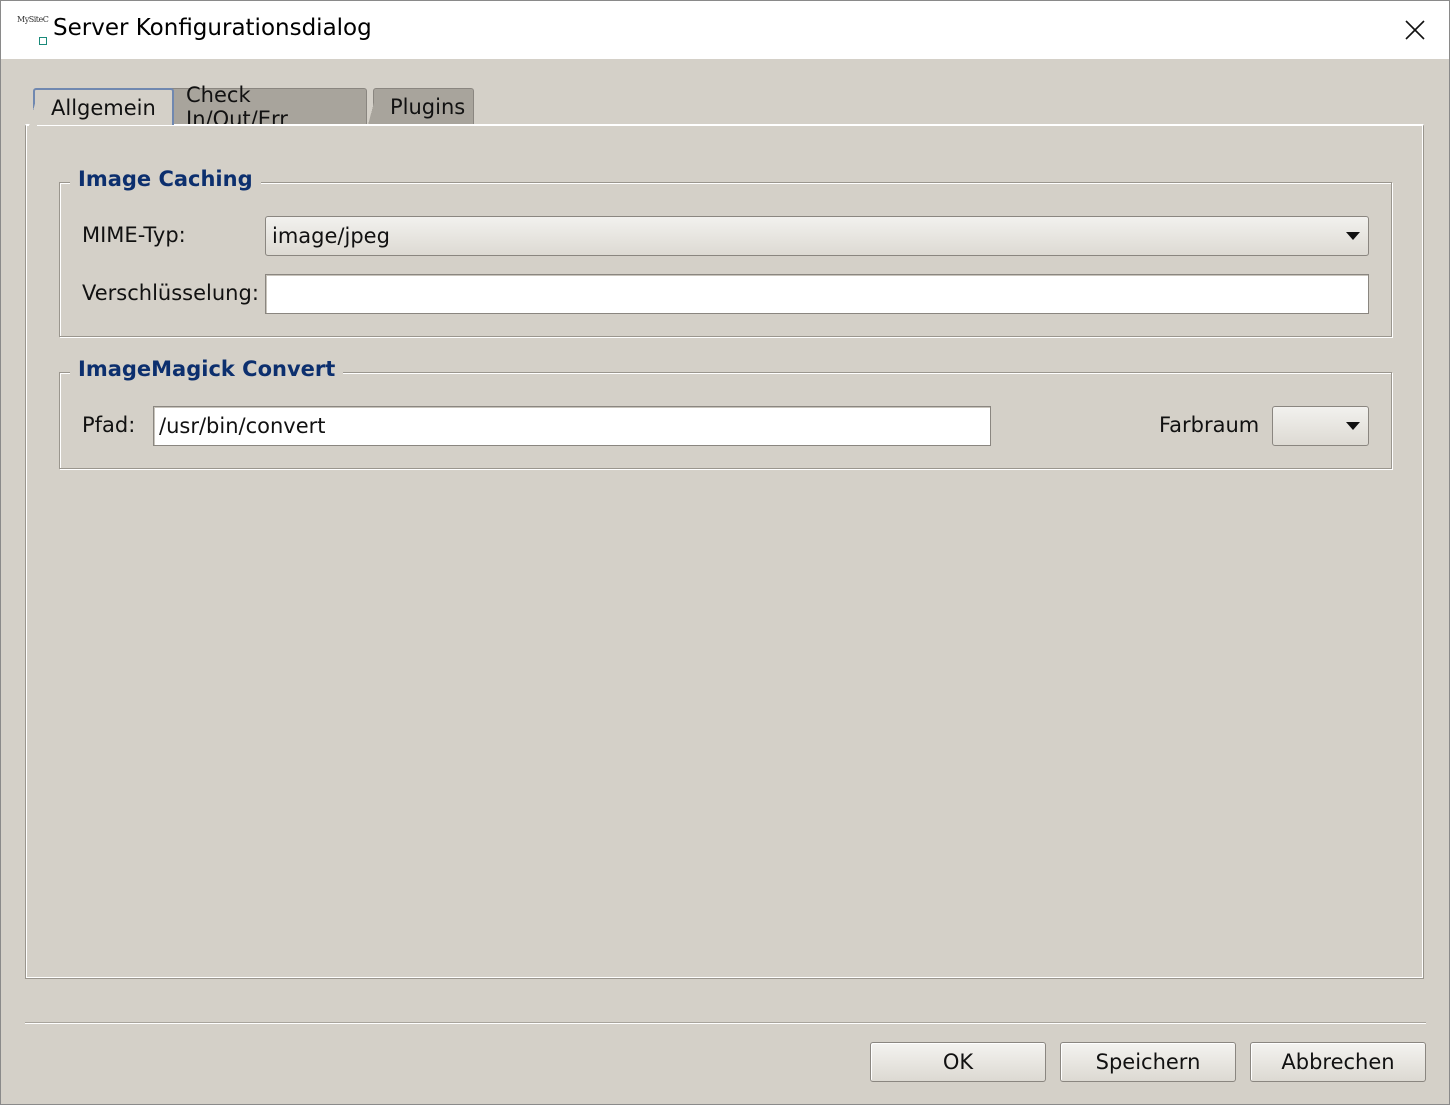 This screenshot has height=1105, width=1450. Describe the element at coordinates (1320, 426) in the screenshot. I see `colorspace-select` at that location.